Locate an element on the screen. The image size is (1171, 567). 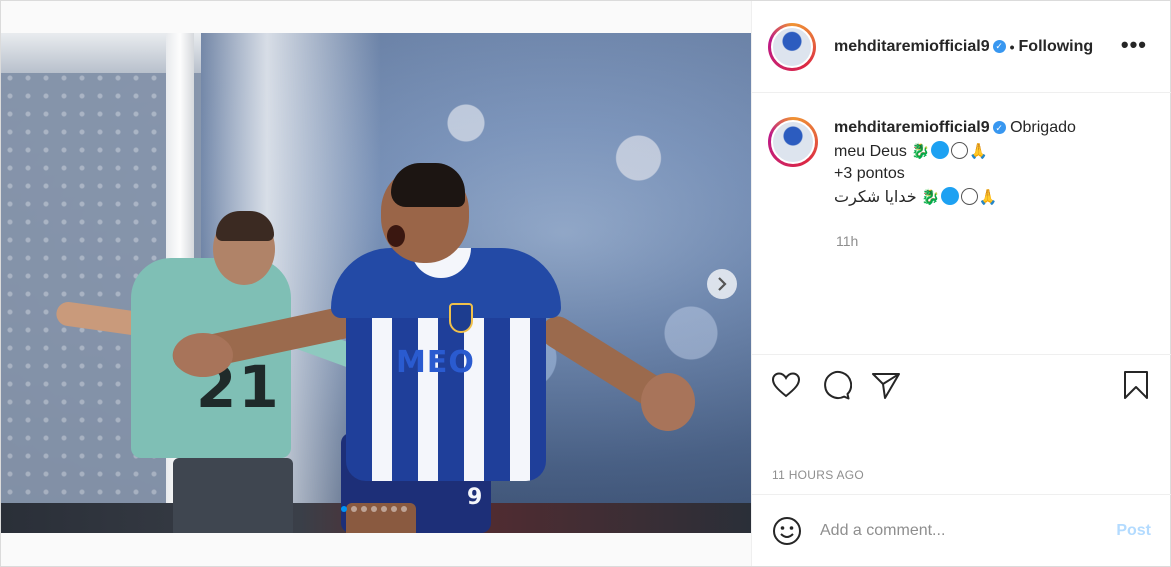
chevron-right-icon is located at coordinates (722, 284).